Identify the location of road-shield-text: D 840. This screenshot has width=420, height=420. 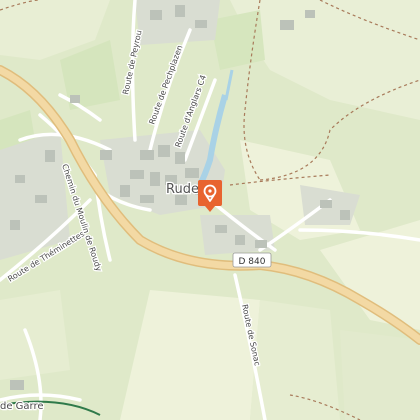
(252, 262).